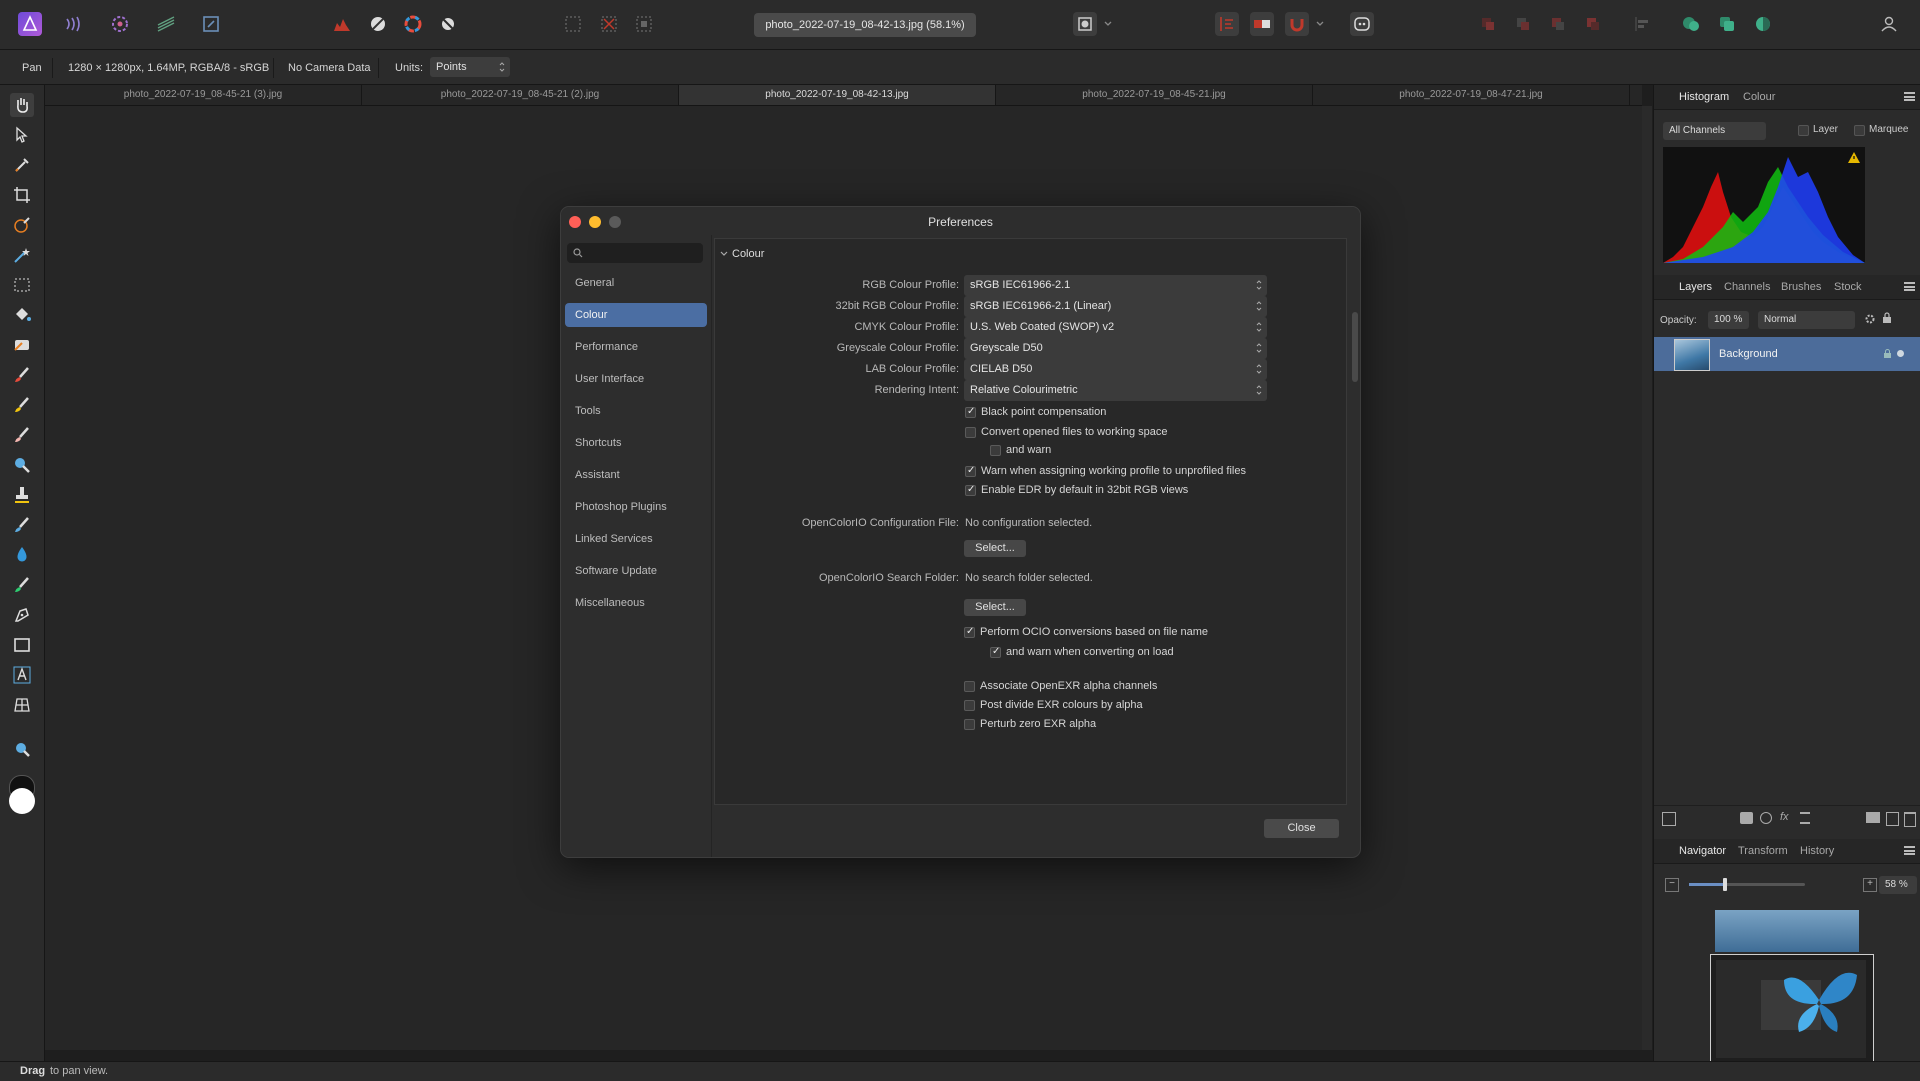 The height and width of the screenshot is (1081, 1920). What do you see at coordinates (969, 724) in the screenshot?
I see `exr-perturb-checkbox` at bounding box center [969, 724].